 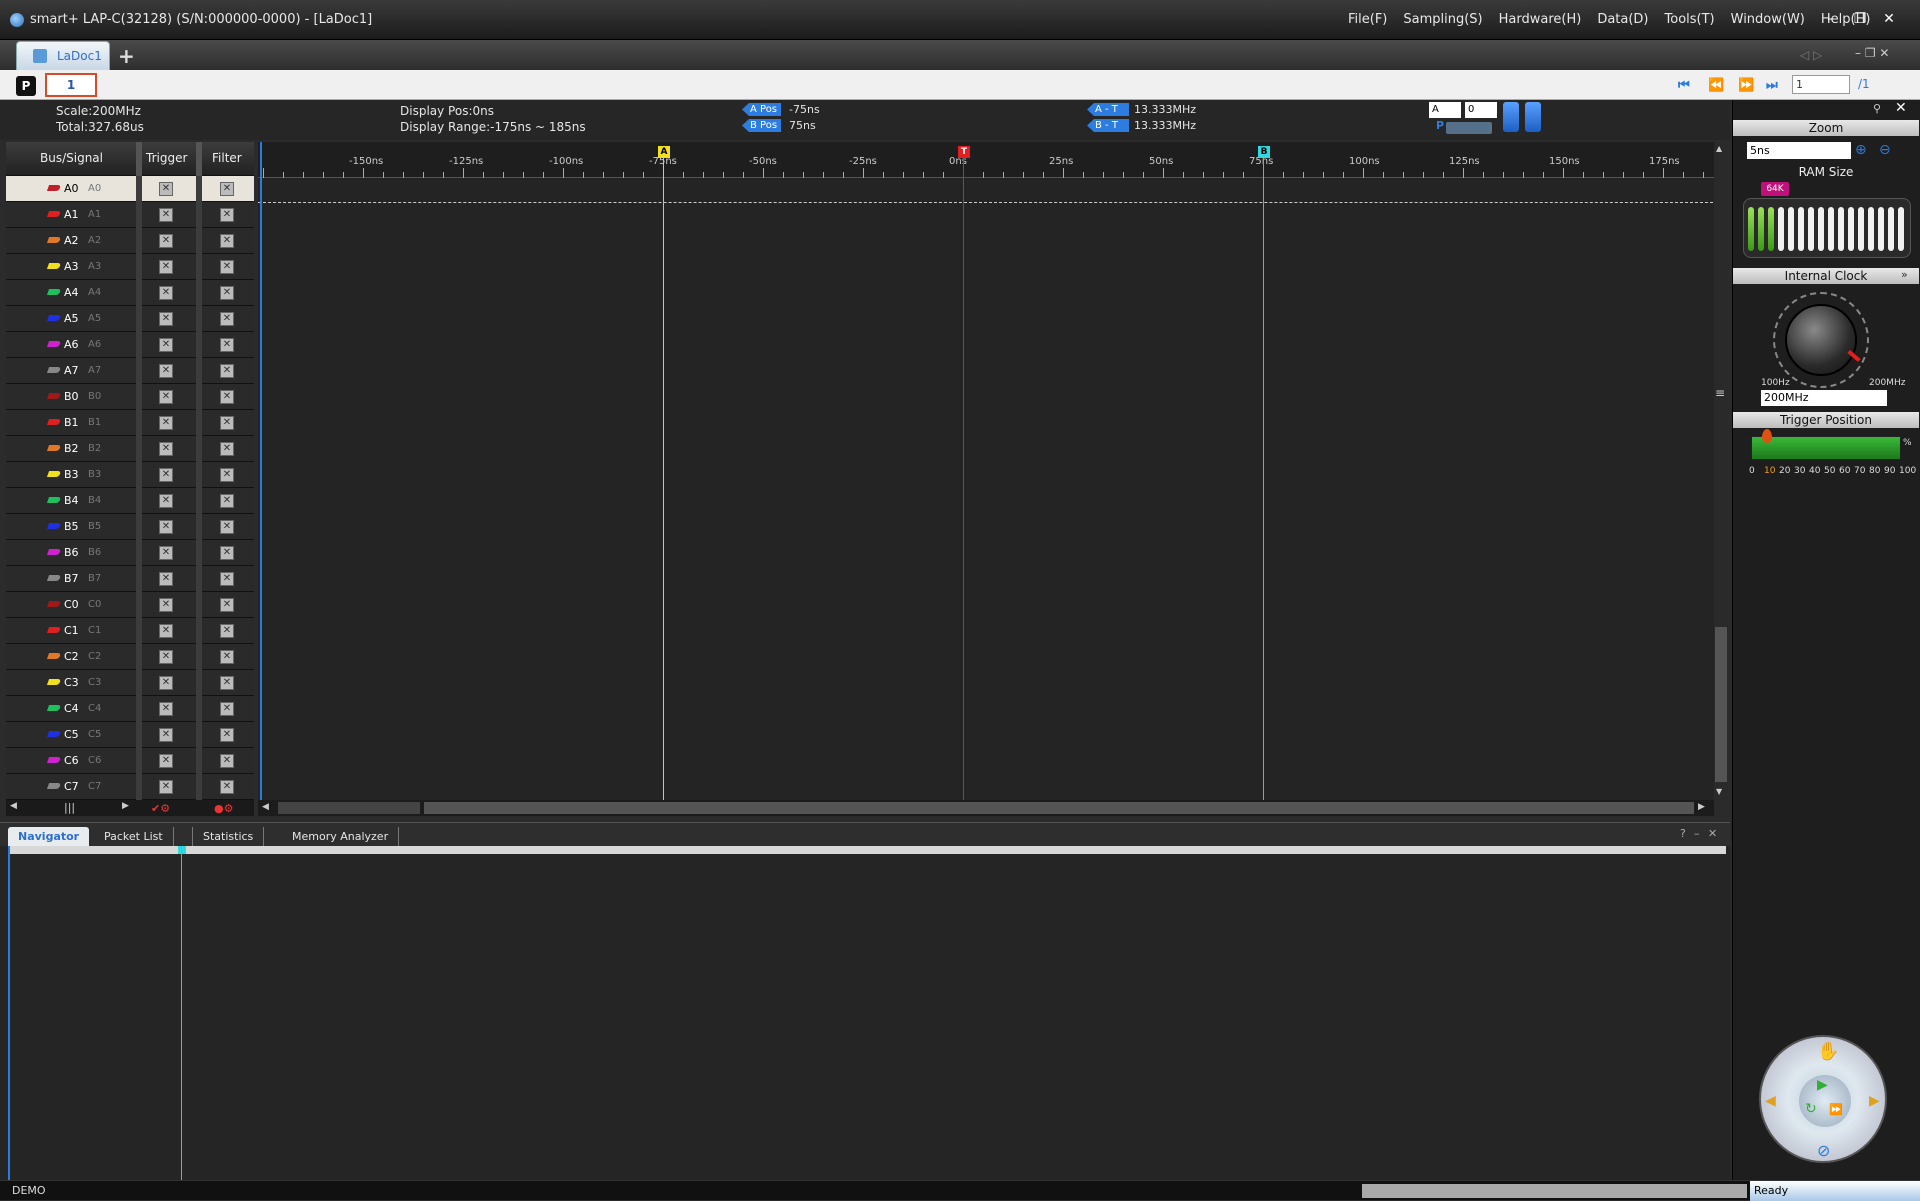 What do you see at coordinates (1772, 85) in the screenshot?
I see `last-page-icon: ⏭` at bounding box center [1772, 85].